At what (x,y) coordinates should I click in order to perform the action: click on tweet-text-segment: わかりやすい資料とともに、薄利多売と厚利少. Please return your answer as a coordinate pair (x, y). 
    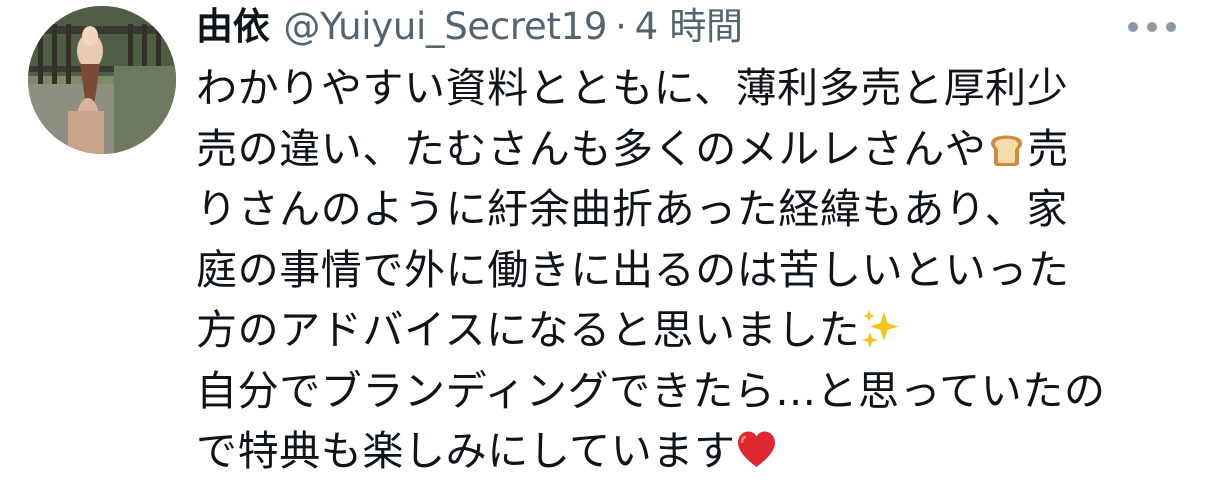
    Looking at the image, I should click on (632, 88).